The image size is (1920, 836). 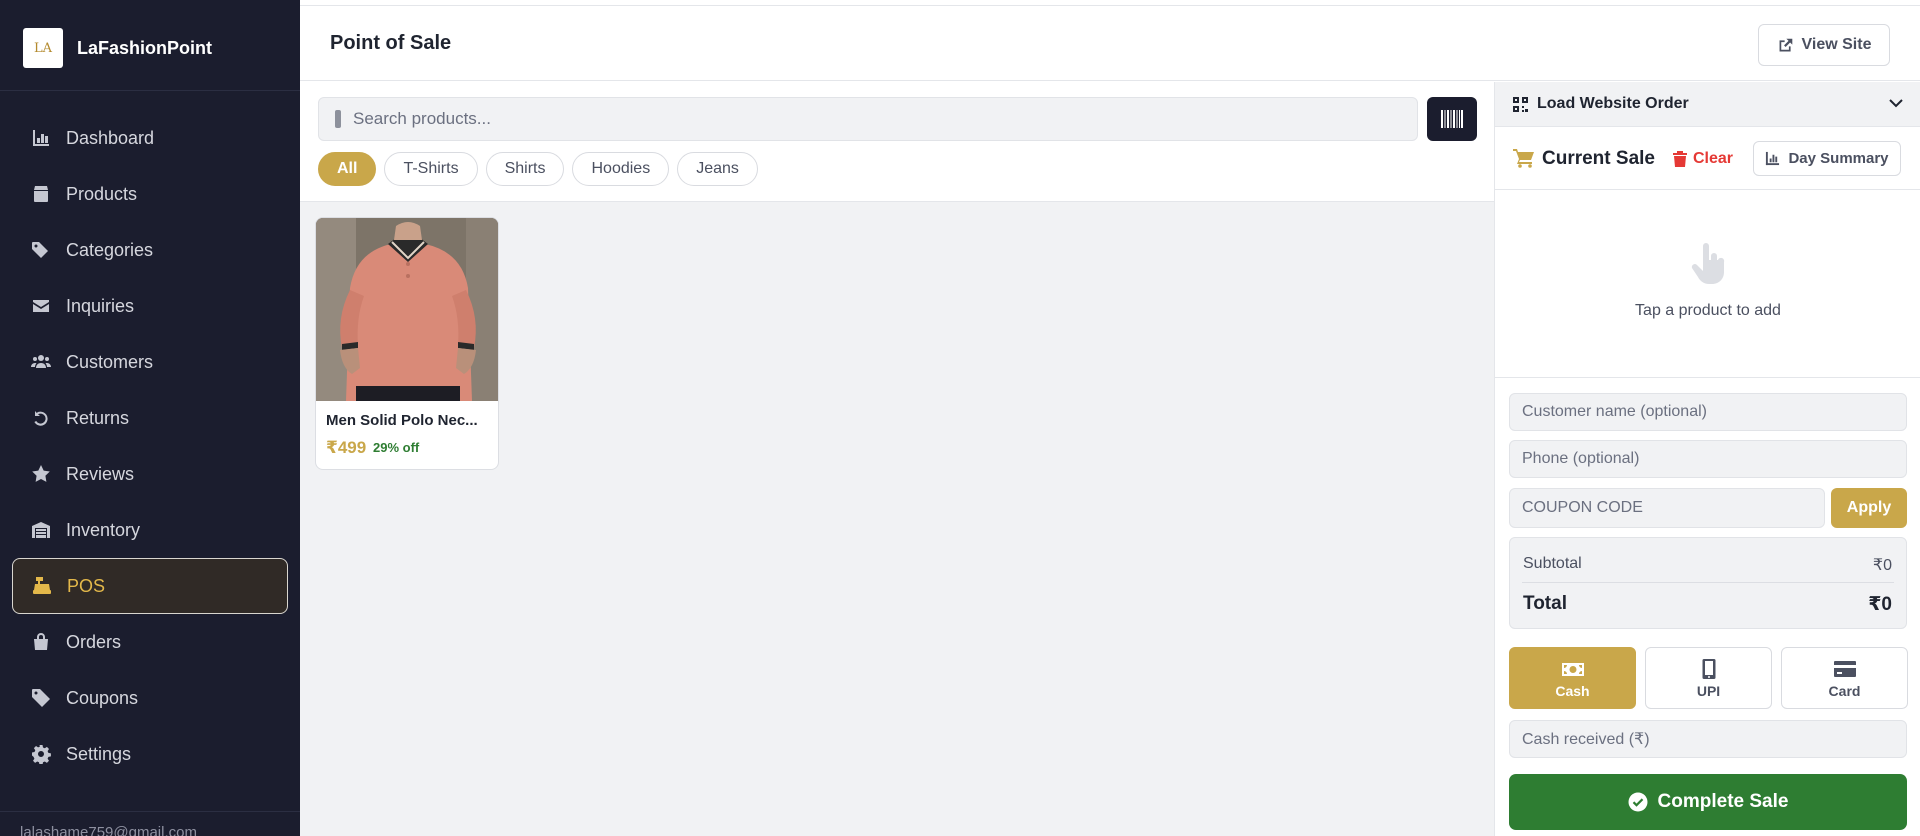 I want to click on empty-cart-state: Tap a product to add, so click(x=1707, y=284).